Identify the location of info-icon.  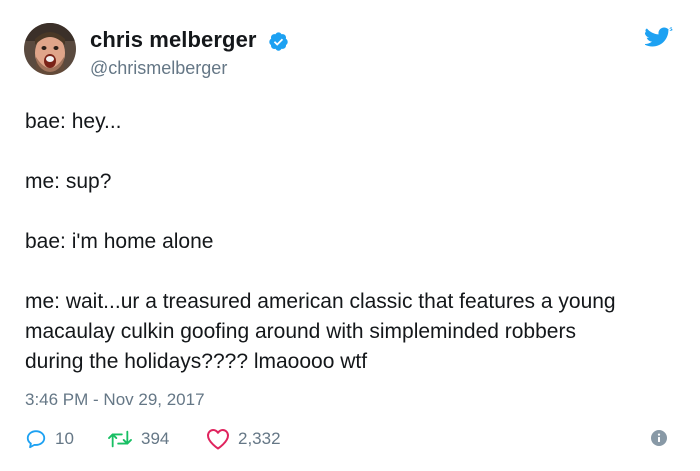
(659, 438).